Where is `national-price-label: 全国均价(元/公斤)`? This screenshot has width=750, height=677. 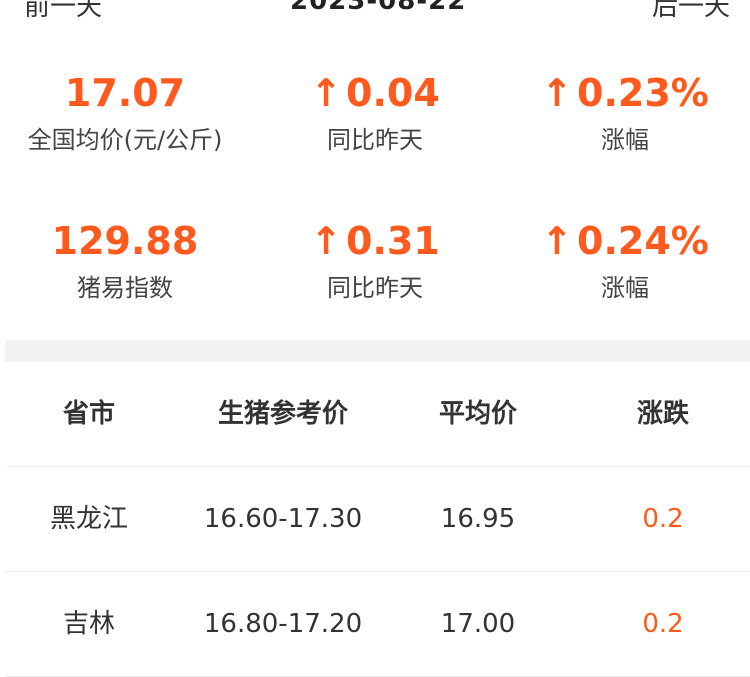
national-price-label: 全国均价(元/公斤) is located at coordinates (125, 140).